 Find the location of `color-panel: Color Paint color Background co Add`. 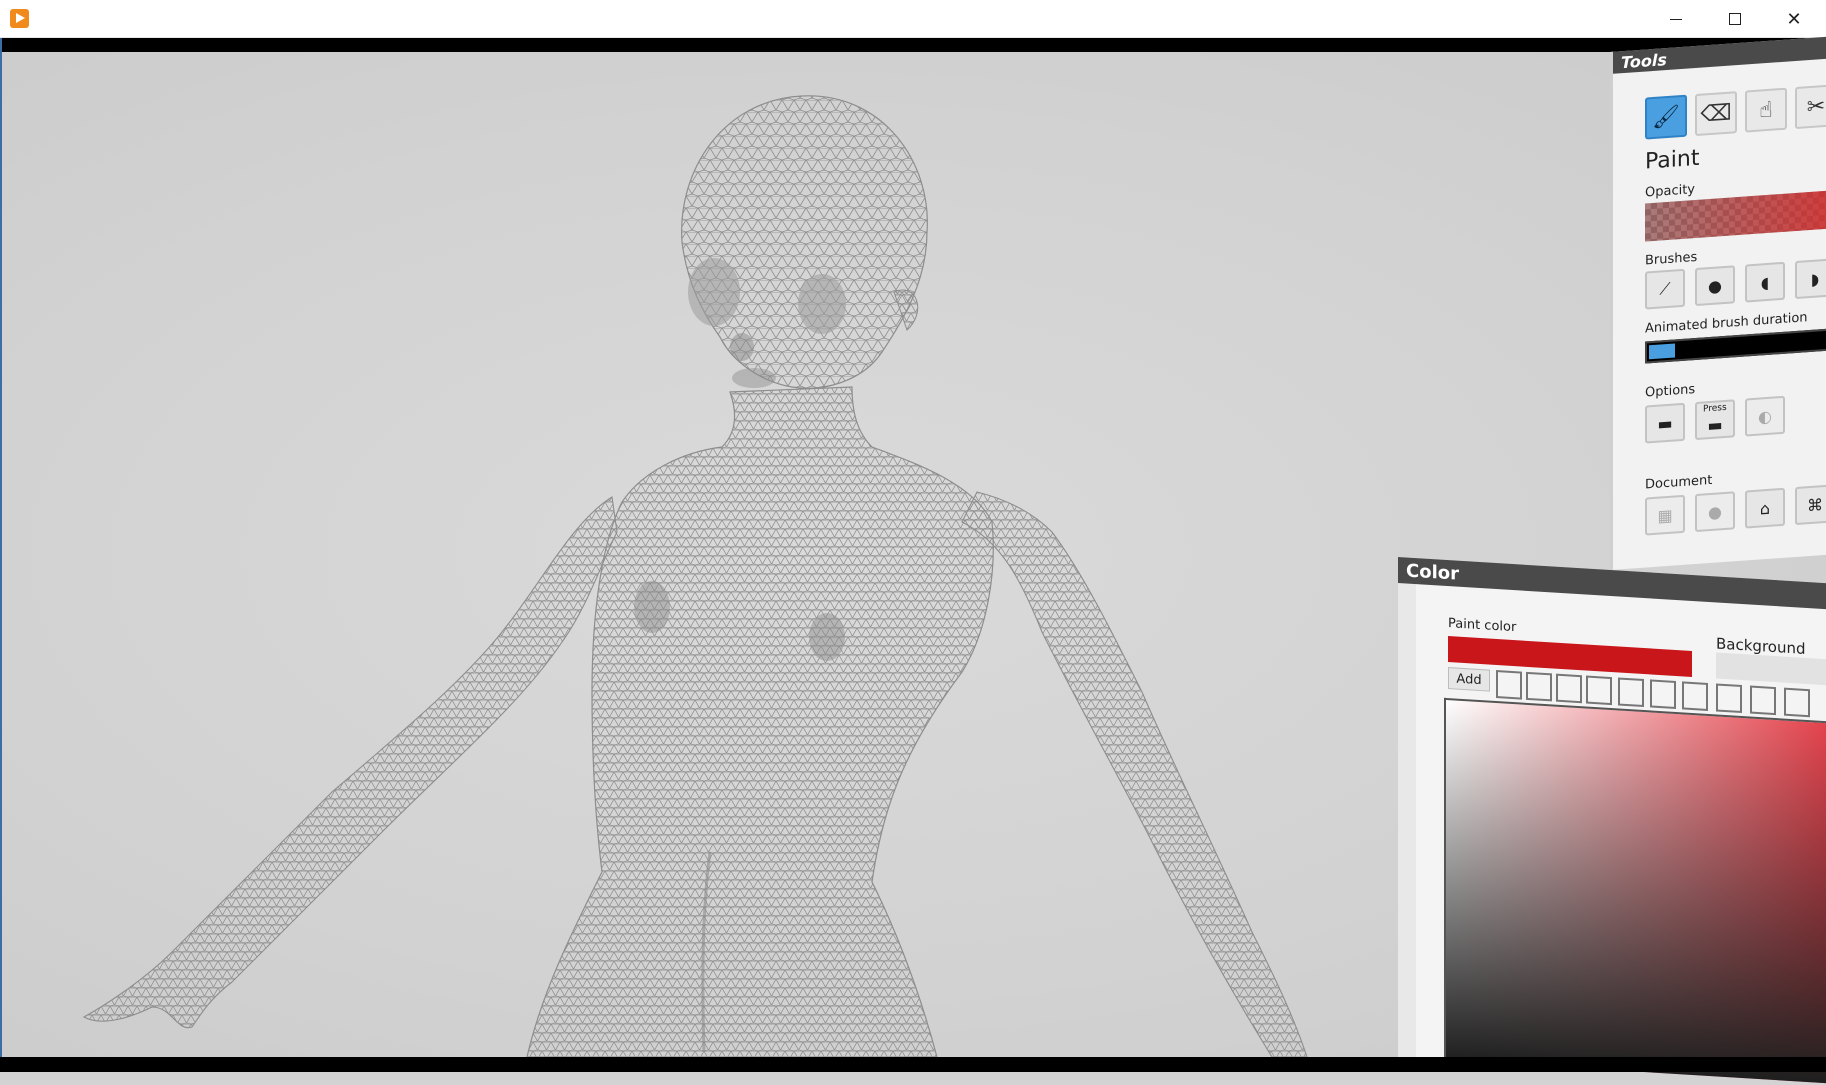

color-panel: Color Paint color Background co Add is located at coordinates (1612, 821).